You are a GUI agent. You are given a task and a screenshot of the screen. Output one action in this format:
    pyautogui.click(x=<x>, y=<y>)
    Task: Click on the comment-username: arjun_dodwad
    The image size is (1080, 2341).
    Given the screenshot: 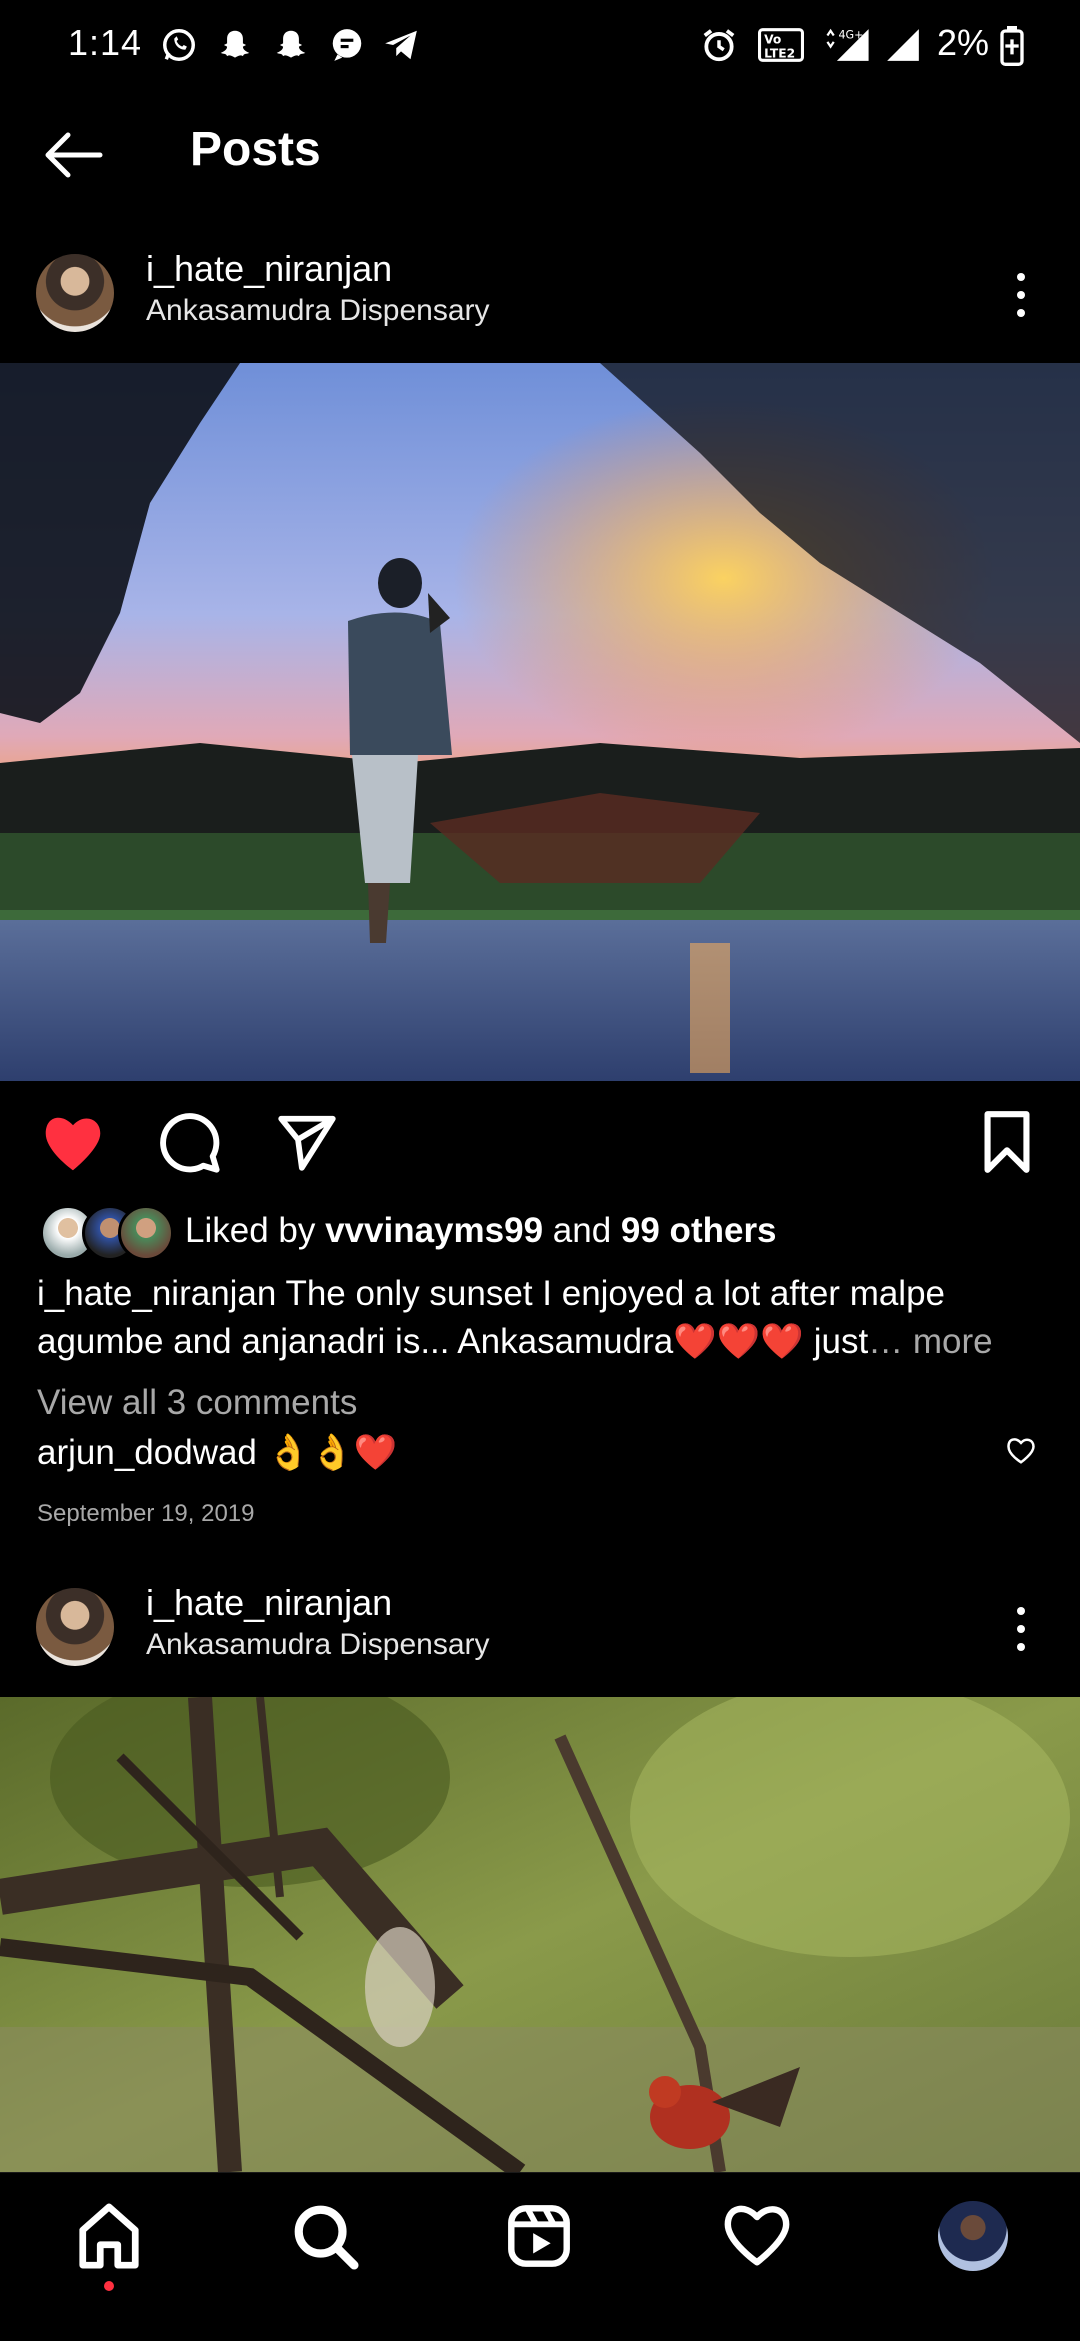 What is the action you would take?
    pyautogui.click(x=147, y=1452)
    